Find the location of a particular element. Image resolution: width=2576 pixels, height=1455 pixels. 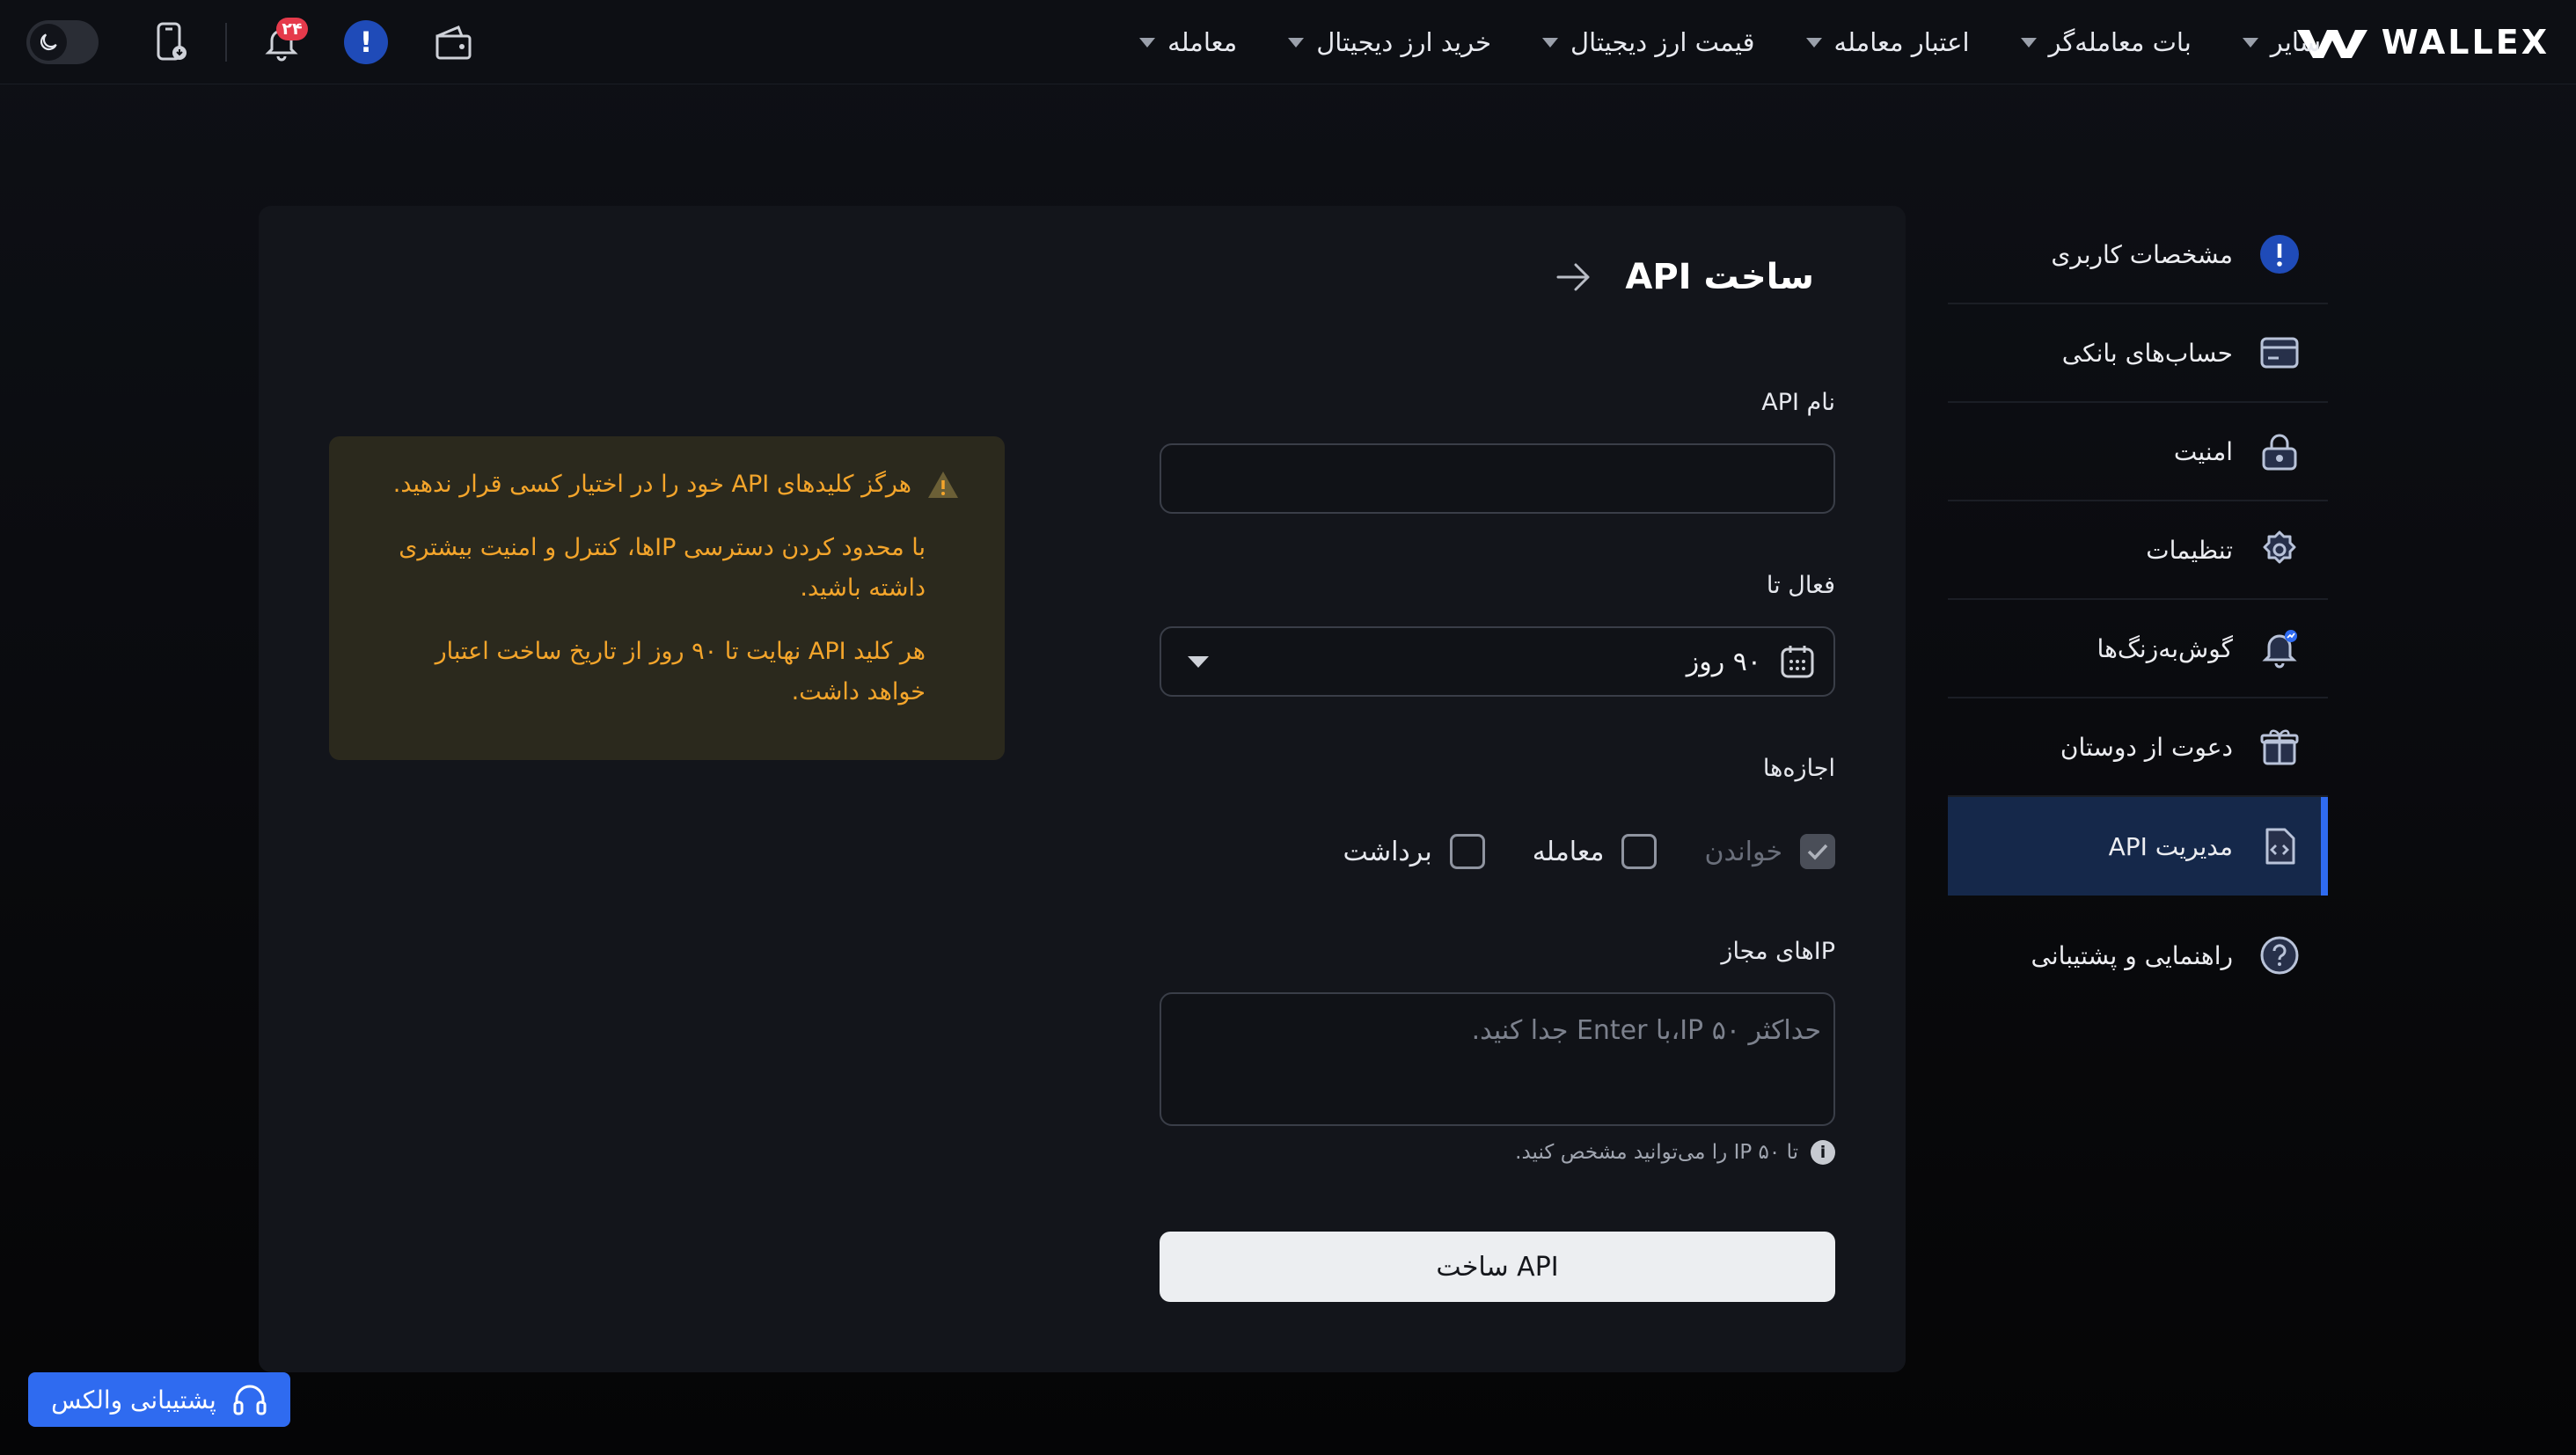

nav-trading-bot: بات معامله‌گر is located at coordinates (2106, 42).